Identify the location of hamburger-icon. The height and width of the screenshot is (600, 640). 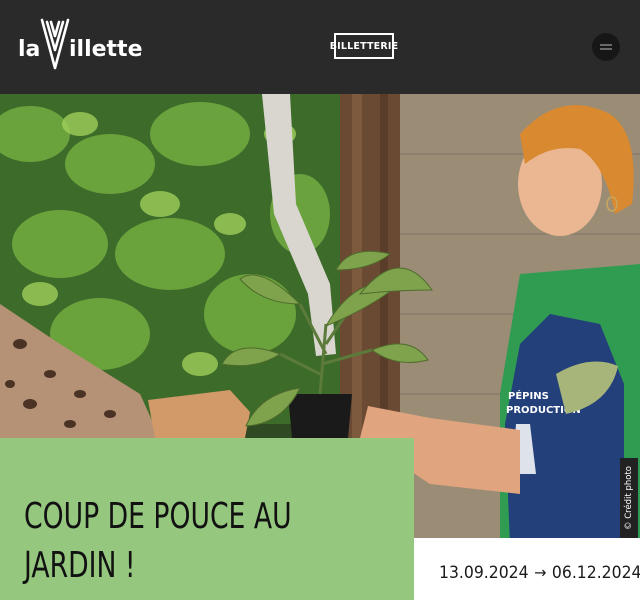
(606, 47).